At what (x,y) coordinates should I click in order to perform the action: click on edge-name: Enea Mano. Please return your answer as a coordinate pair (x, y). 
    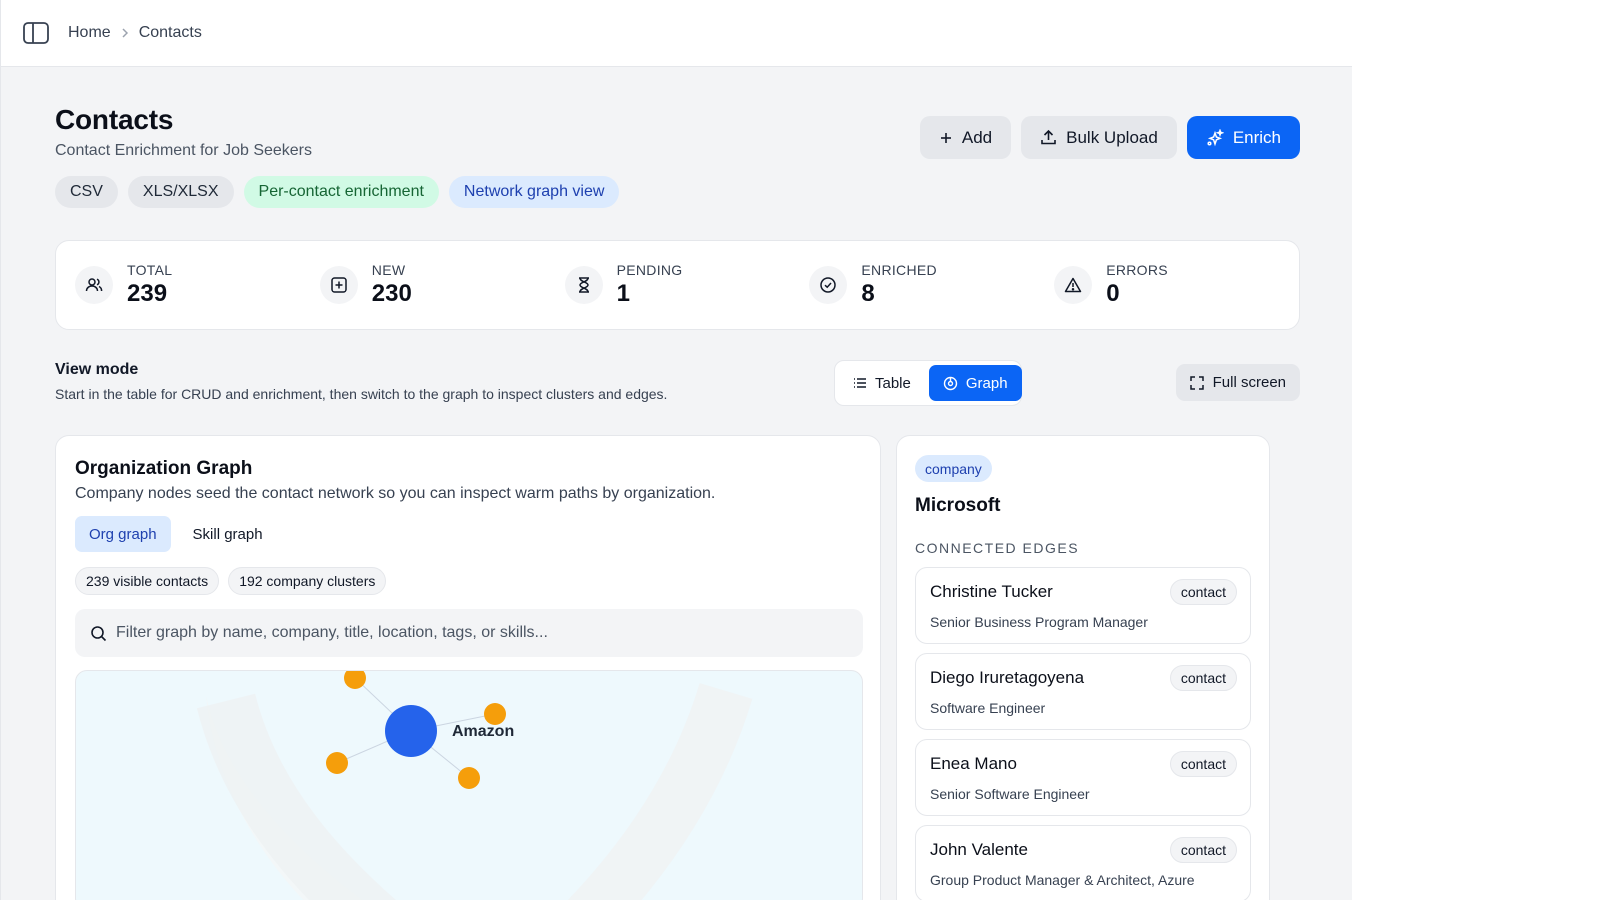
    Looking at the image, I should click on (973, 763).